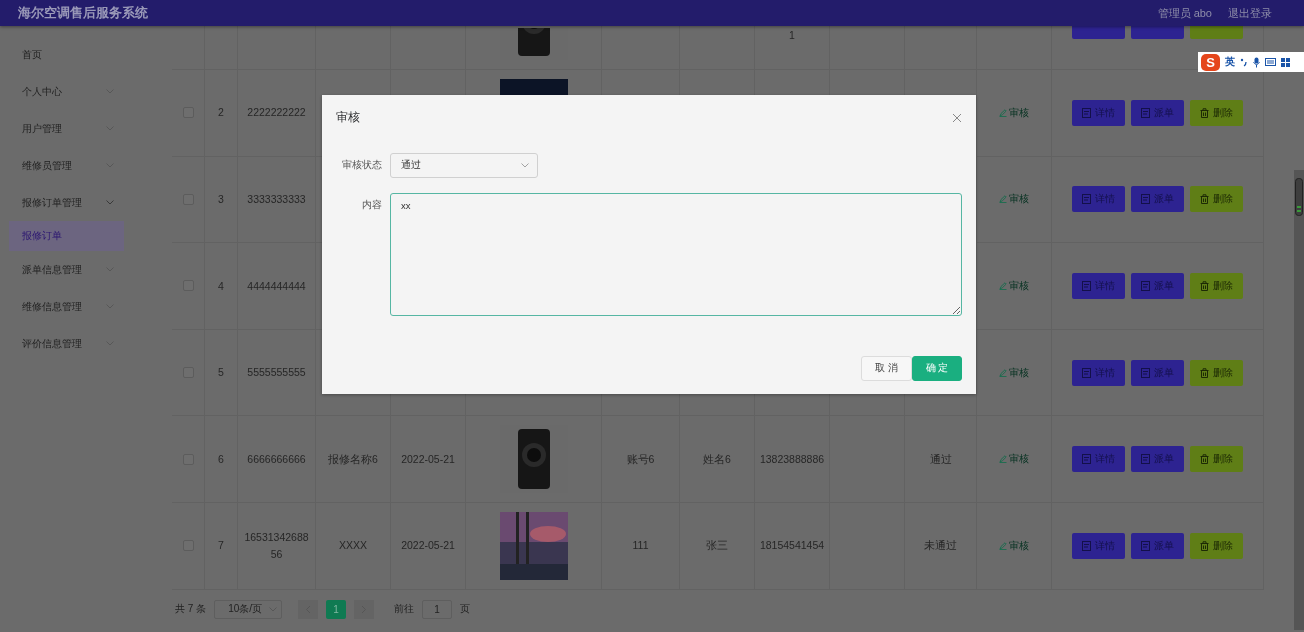 This screenshot has height=632, width=1304. Describe the element at coordinates (465, 609) in the screenshot. I see `page-suffix: 页` at that location.